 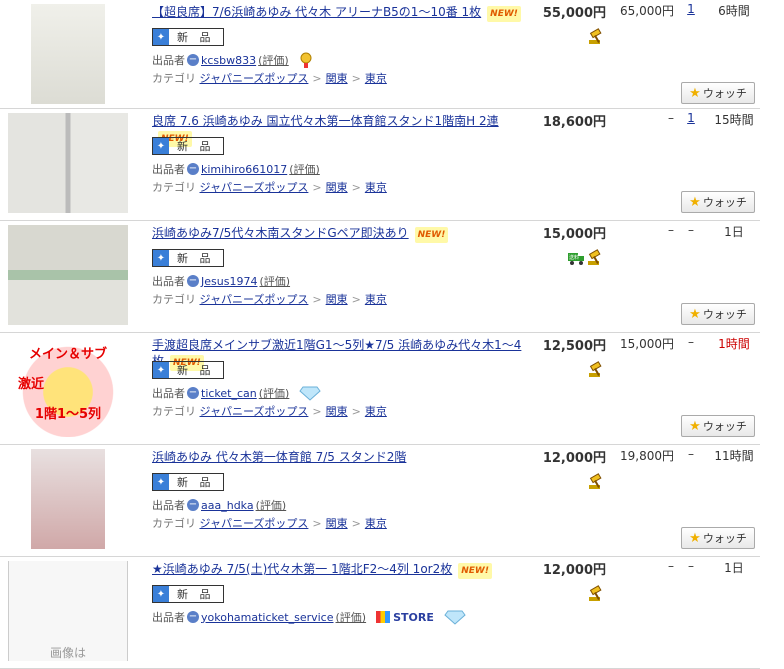 I want to click on time-left: 1時間, so click(x=734, y=344).